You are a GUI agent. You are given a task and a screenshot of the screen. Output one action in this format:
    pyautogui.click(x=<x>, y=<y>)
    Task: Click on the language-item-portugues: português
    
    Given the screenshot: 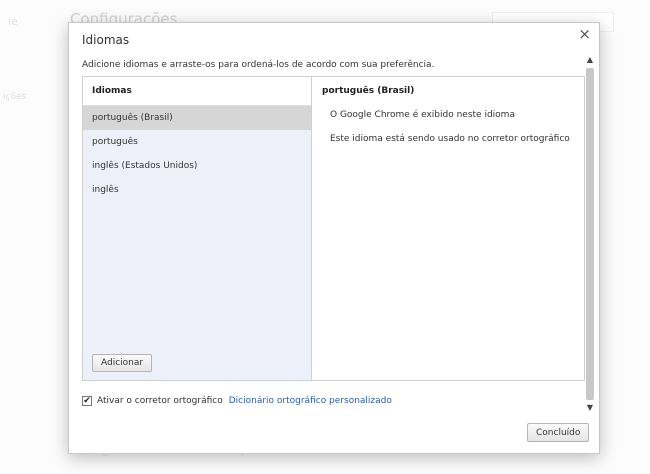 What is the action you would take?
    pyautogui.click(x=197, y=142)
    